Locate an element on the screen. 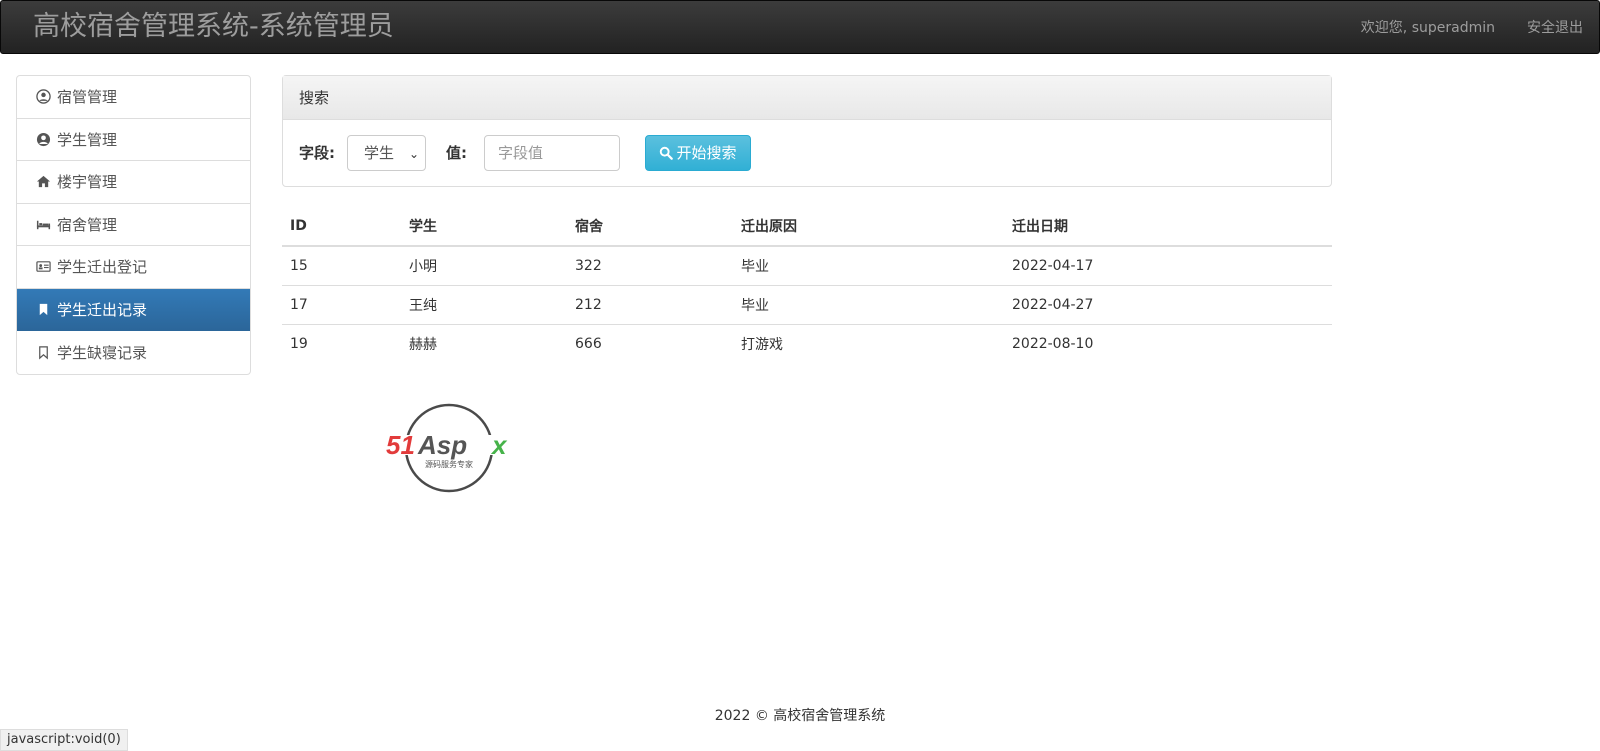 This screenshot has width=1600, height=751. sidebar-item-absence-records: 学生缺寝记录 is located at coordinates (133, 352).